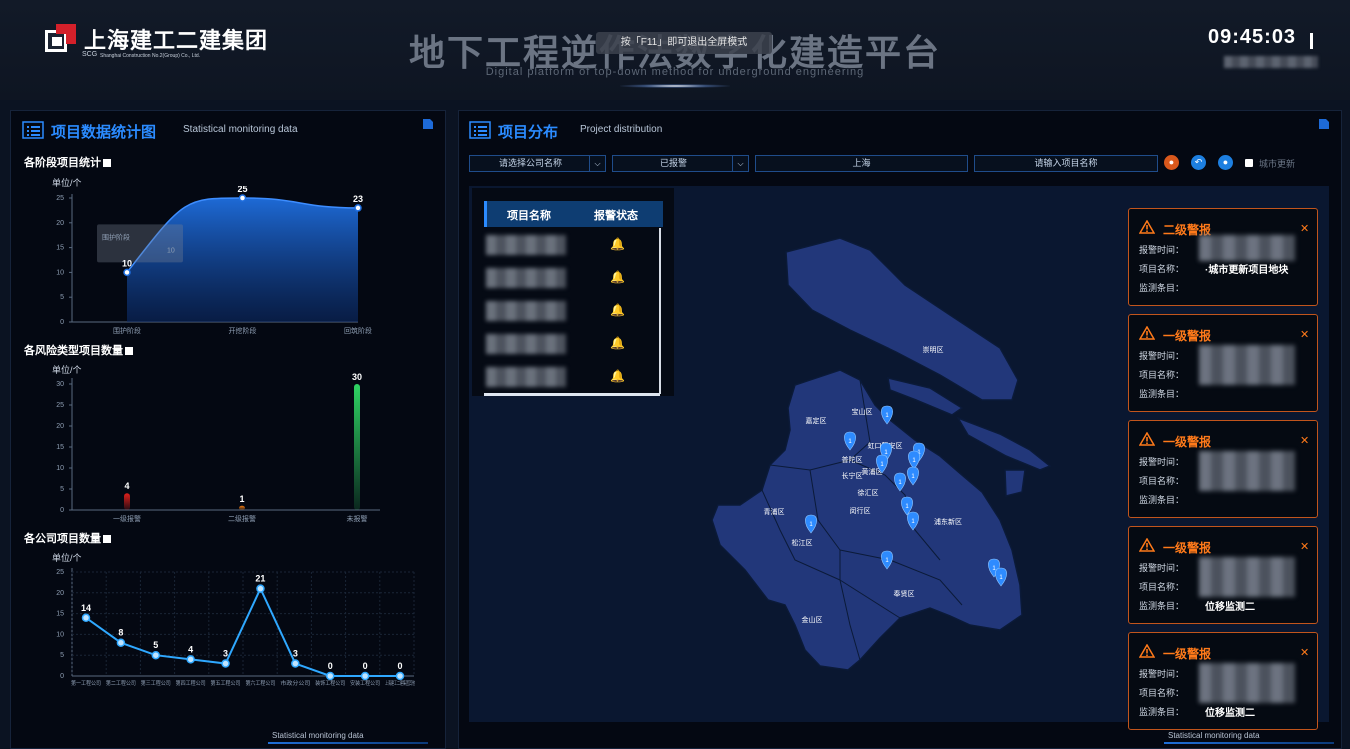 The height and width of the screenshot is (749, 1350). What do you see at coordinates (660, 311) in the screenshot?
I see `table-scrollbar` at bounding box center [660, 311].